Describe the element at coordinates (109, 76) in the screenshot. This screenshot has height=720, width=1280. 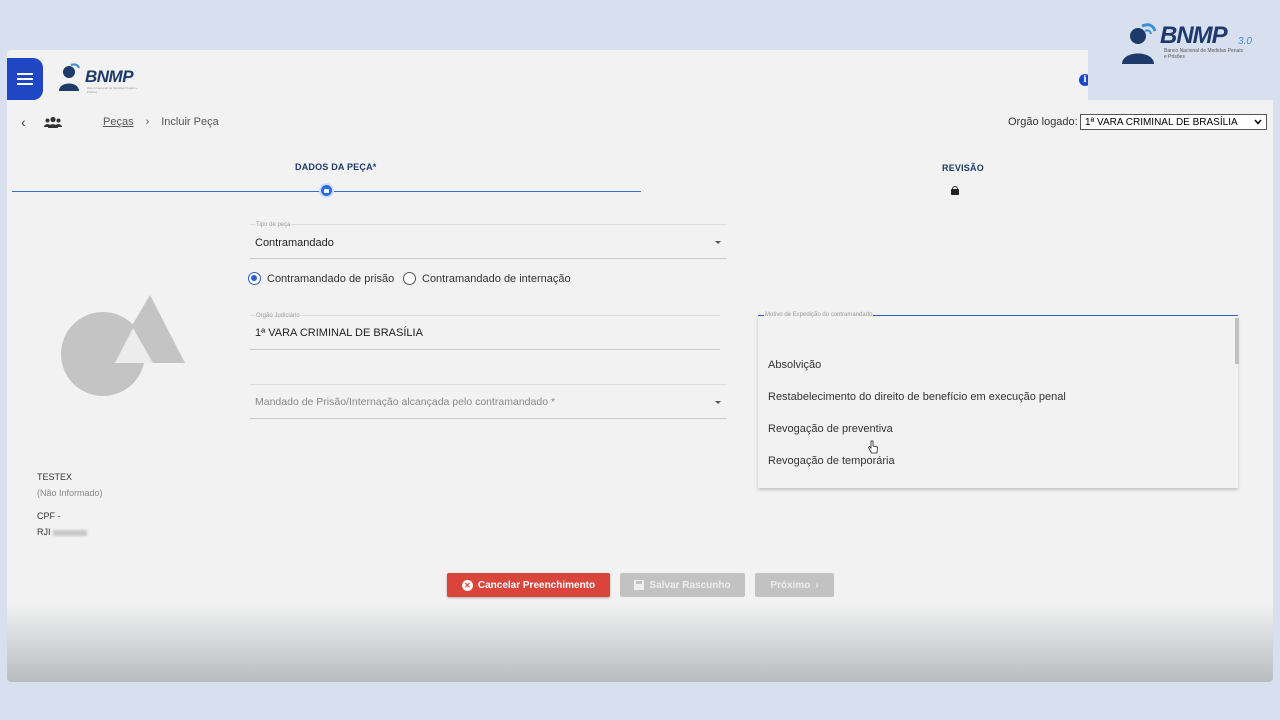
I see `app-logo-name: BNMP` at that location.